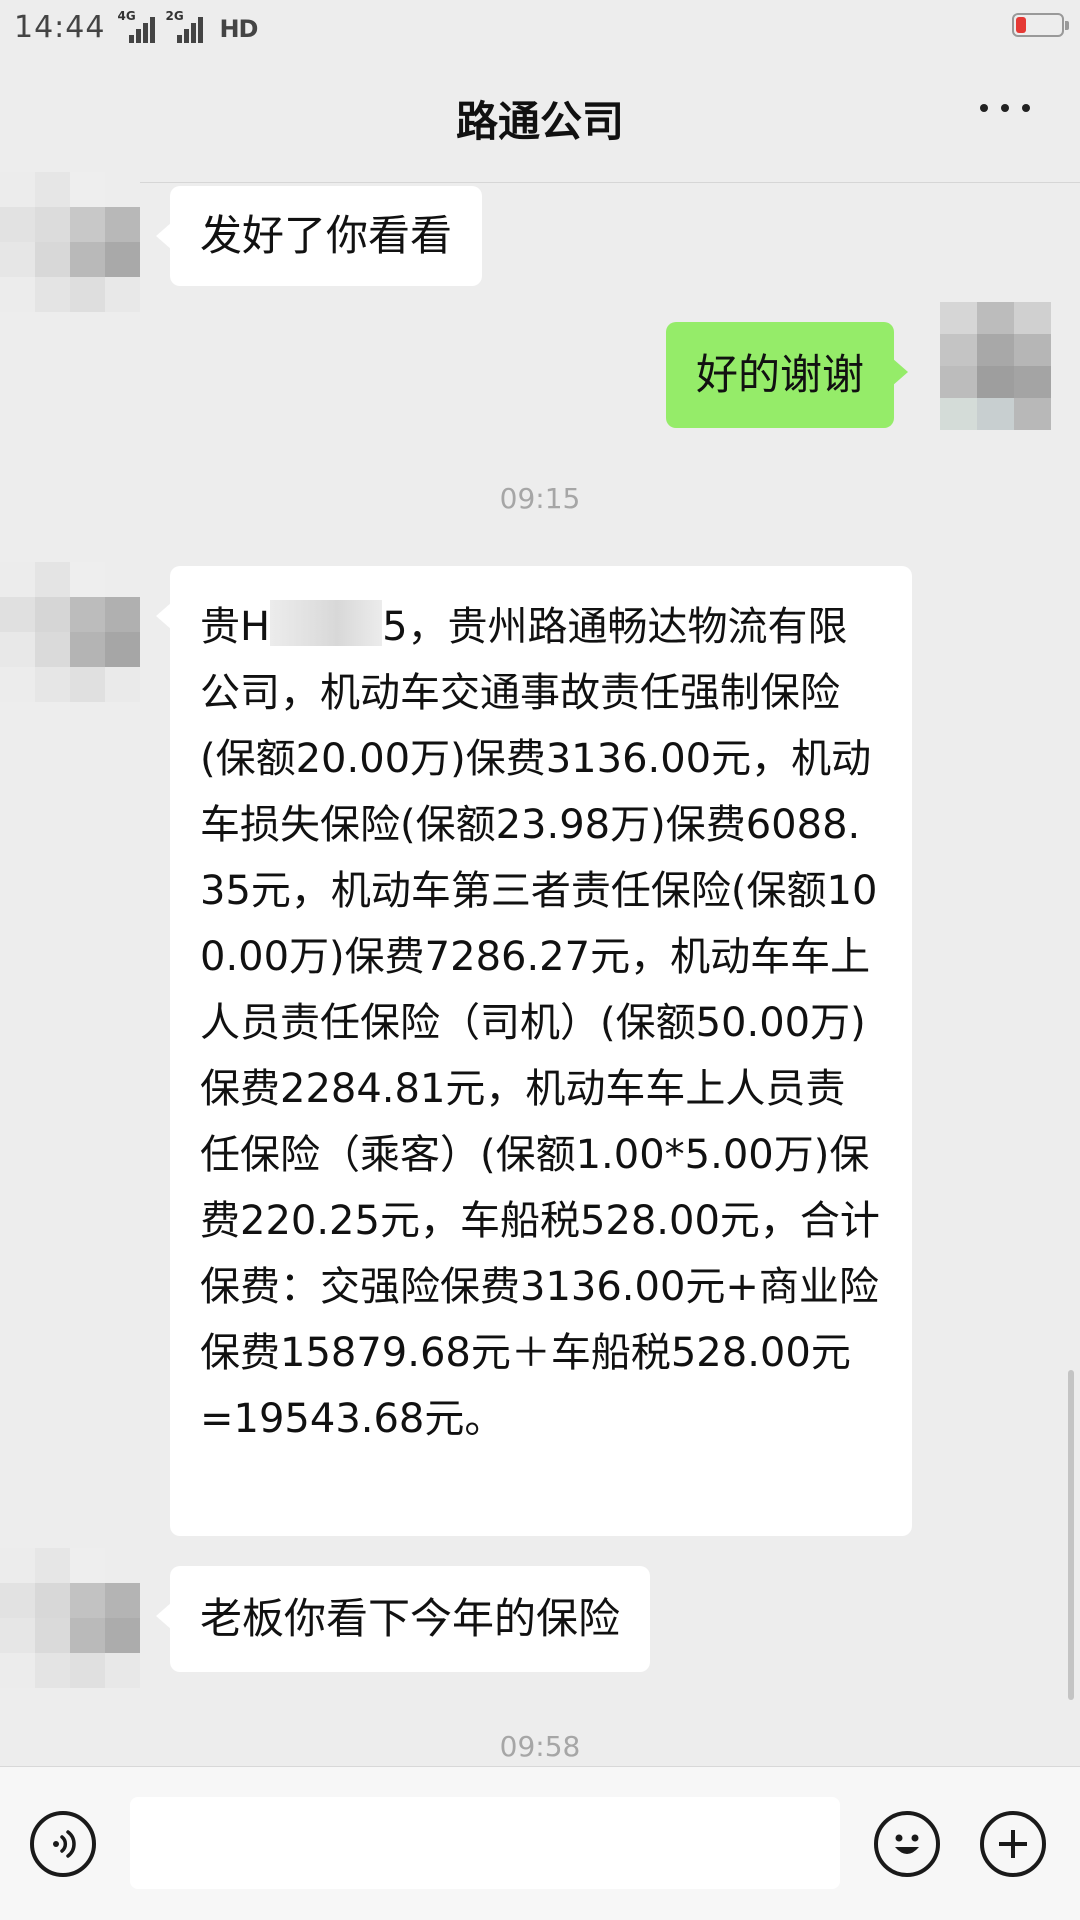 The height and width of the screenshot is (1920, 1080). I want to click on avatar-self, so click(996, 366).